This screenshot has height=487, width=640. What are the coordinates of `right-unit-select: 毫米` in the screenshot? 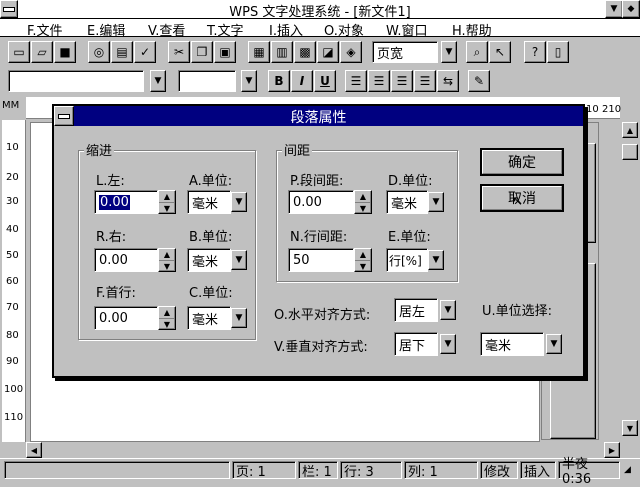 It's located at (209, 260).